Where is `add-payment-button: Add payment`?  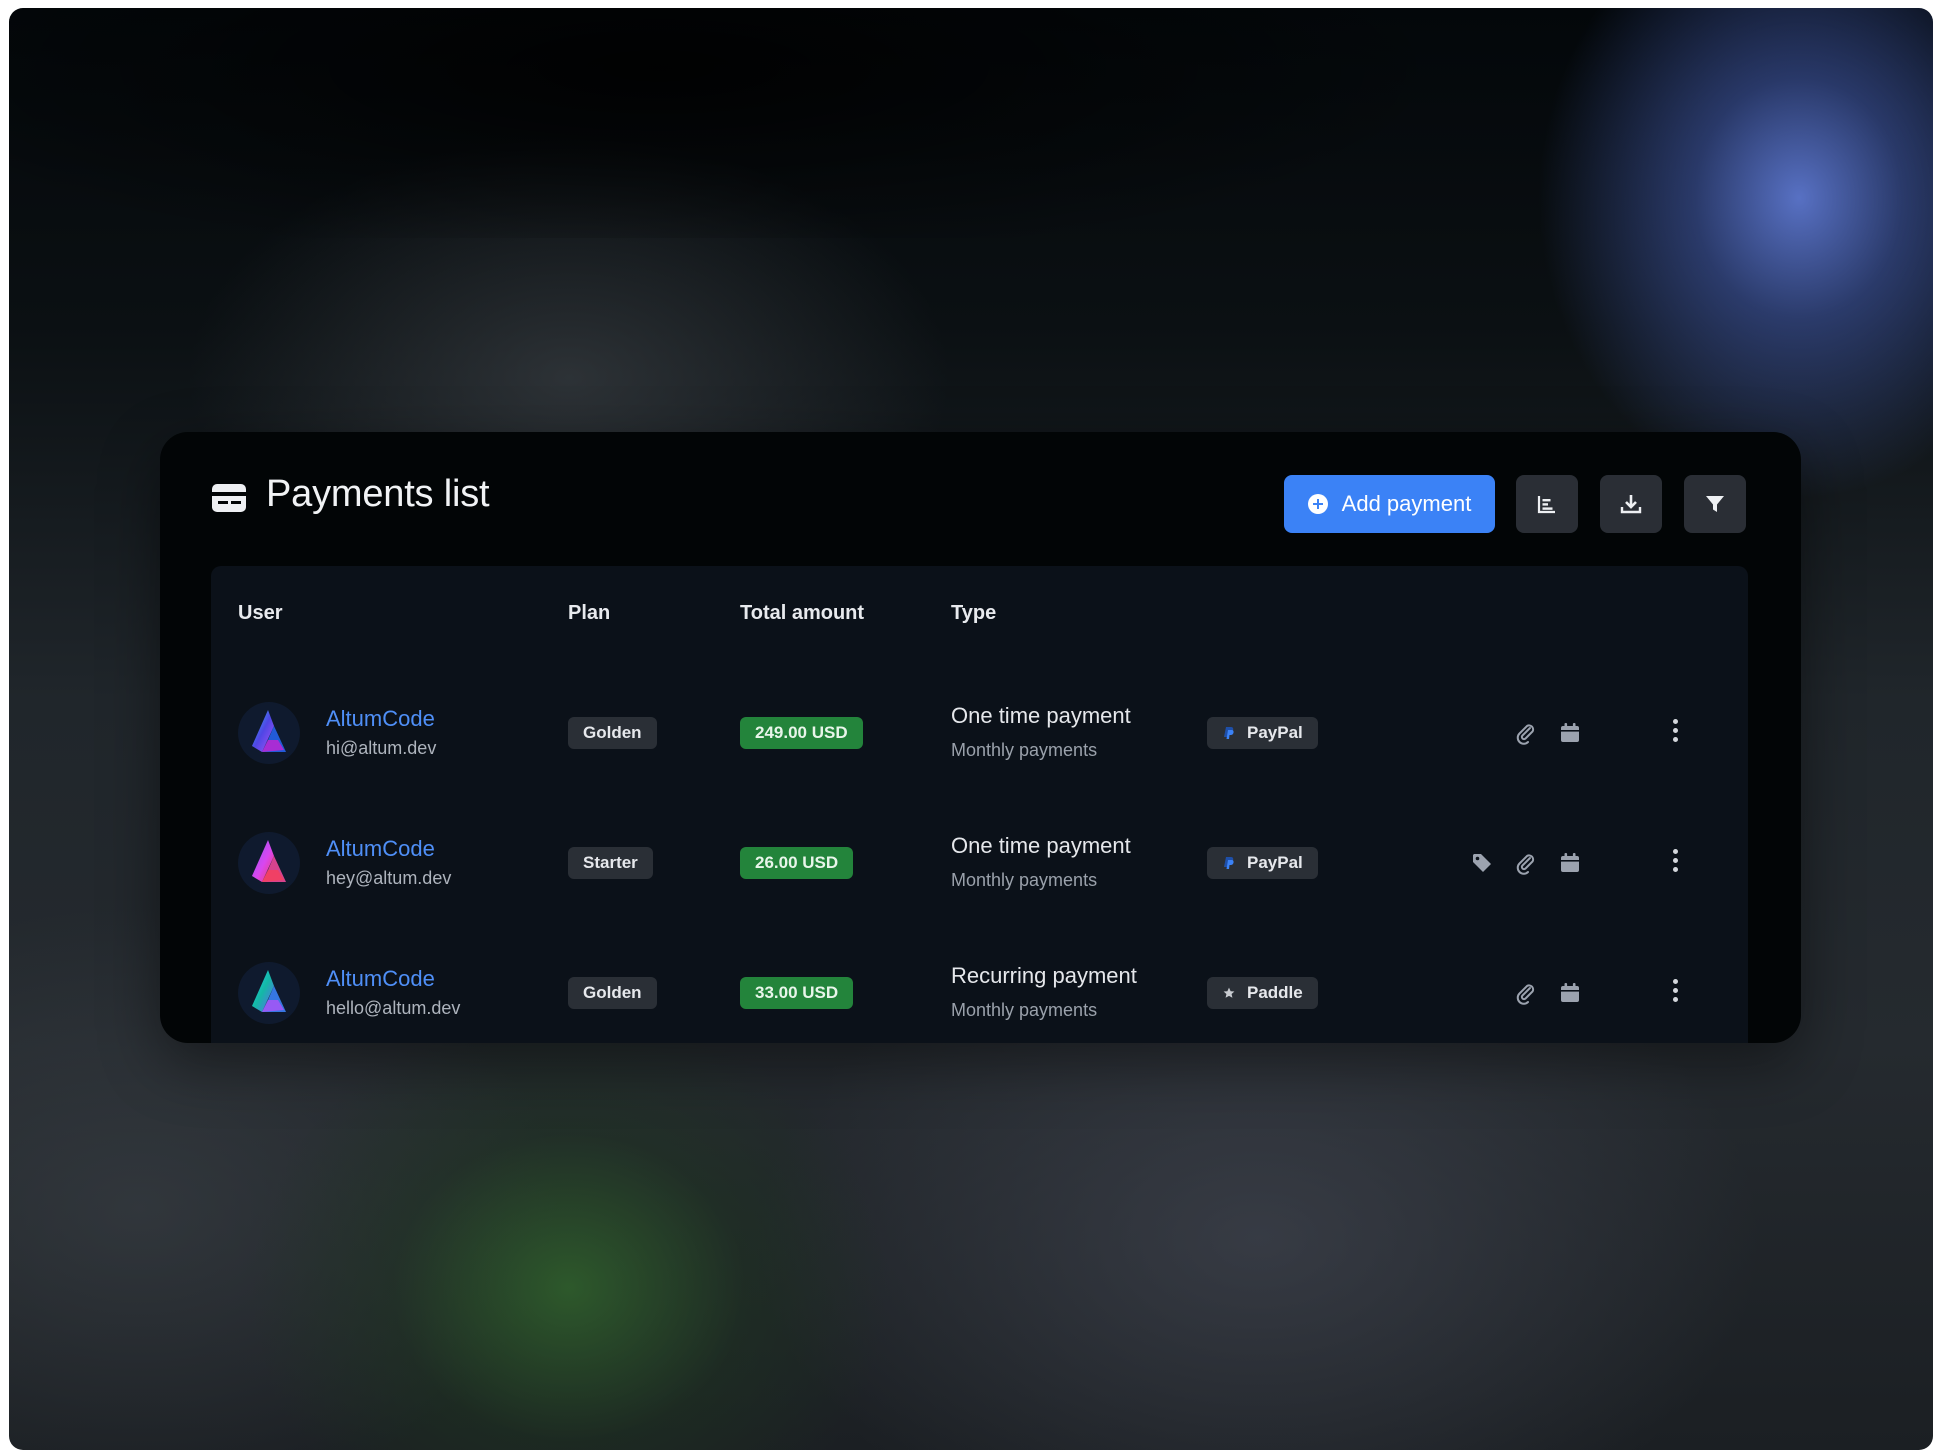 add-payment-button: Add payment is located at coordinates (1389, 504).